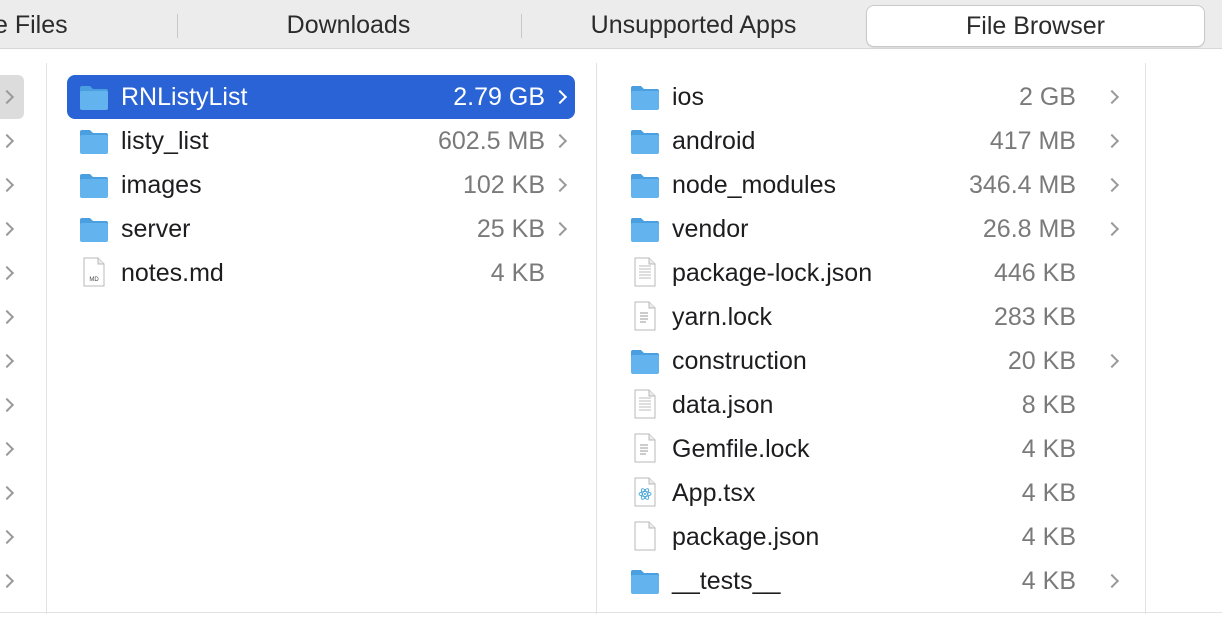 The height and width of the screenshot is (622, 1222). I want to click on folder-row: __tests__ 4 KB, so click(872, 581).